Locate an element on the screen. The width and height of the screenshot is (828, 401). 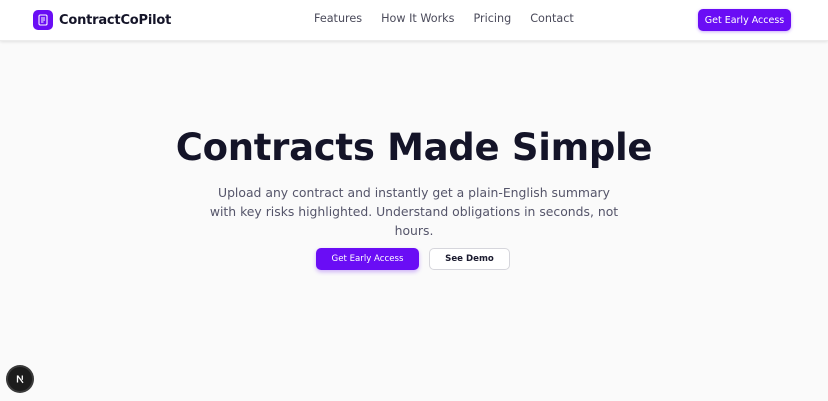
brand: ContractCoPilot is located at coordinates (102, 20).